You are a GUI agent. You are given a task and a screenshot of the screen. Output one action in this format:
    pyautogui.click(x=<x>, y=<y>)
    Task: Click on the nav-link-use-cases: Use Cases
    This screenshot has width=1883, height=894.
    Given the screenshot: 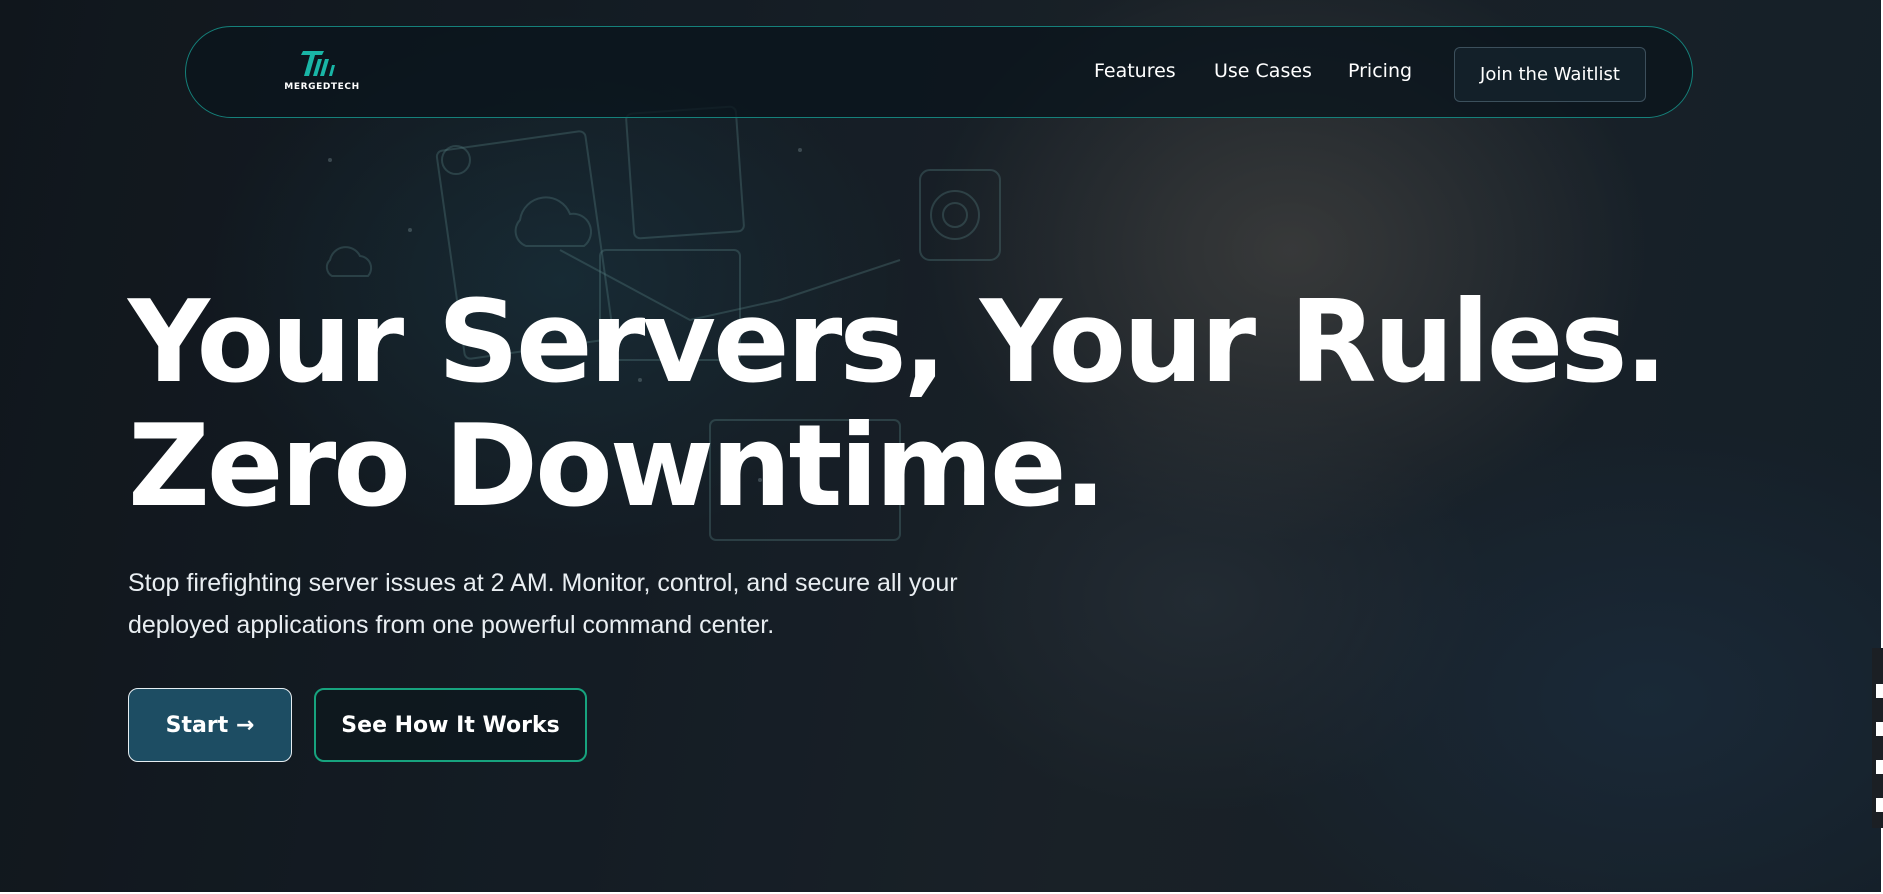 What is the action you would take?
    pyautogui.click(x=1263, y=71)
    